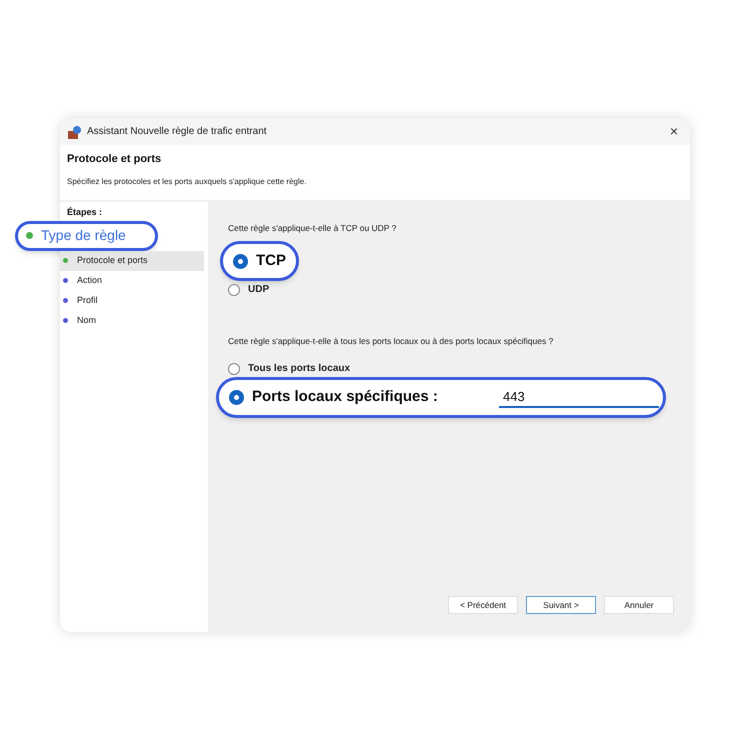 This screenshot has height=750, width=750. I want to click on close-button: ×, so click(674, 131).